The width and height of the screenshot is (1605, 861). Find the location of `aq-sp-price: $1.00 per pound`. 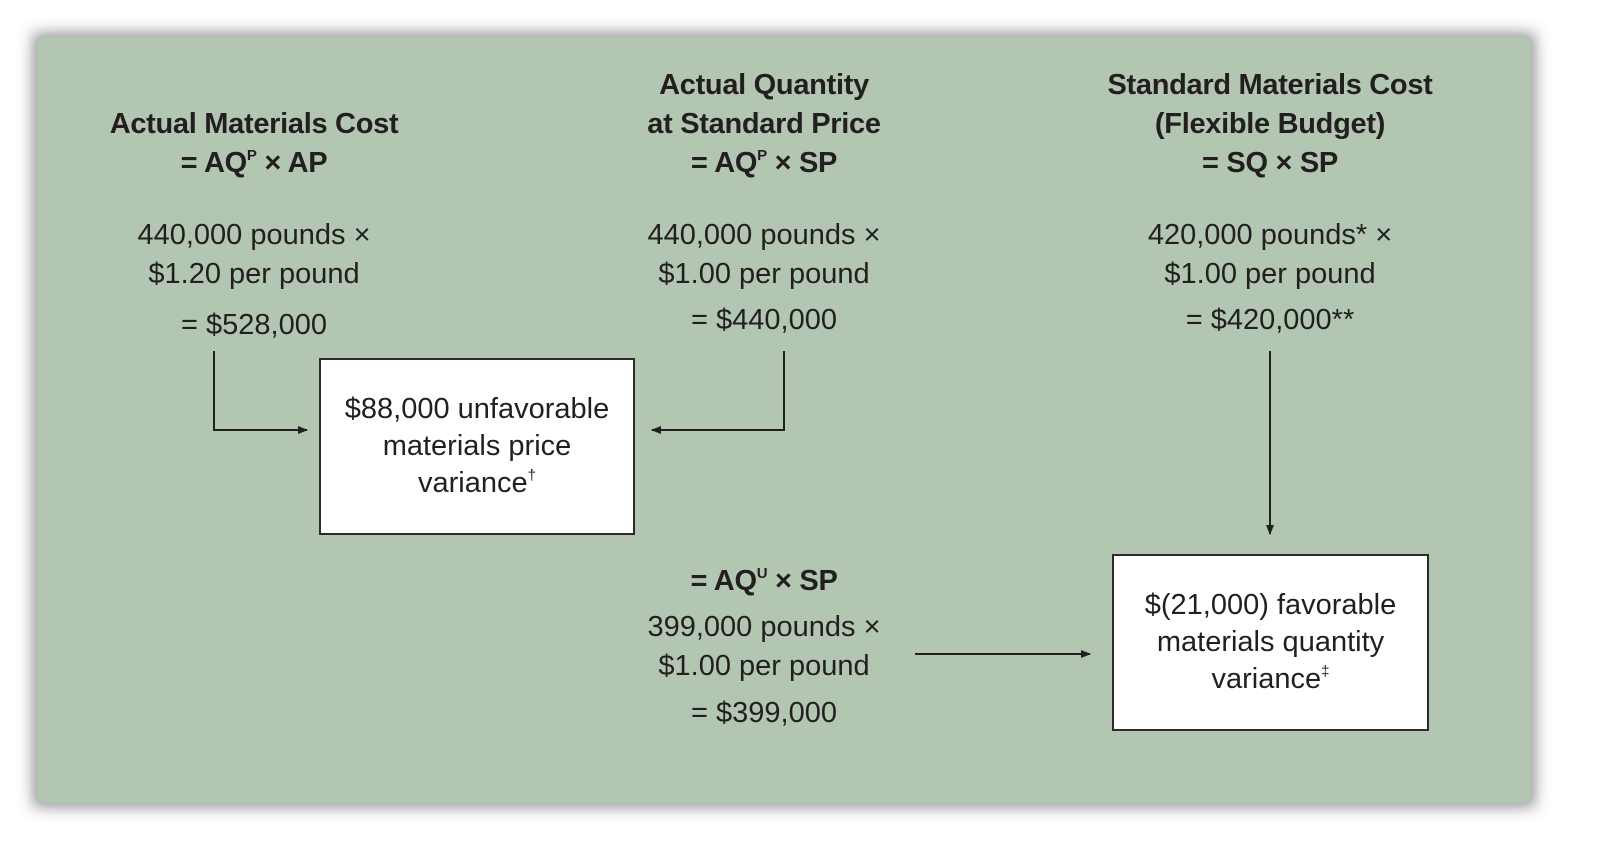

aq-sp-price: $1.00 per pound is located at coordinates (764, 274).